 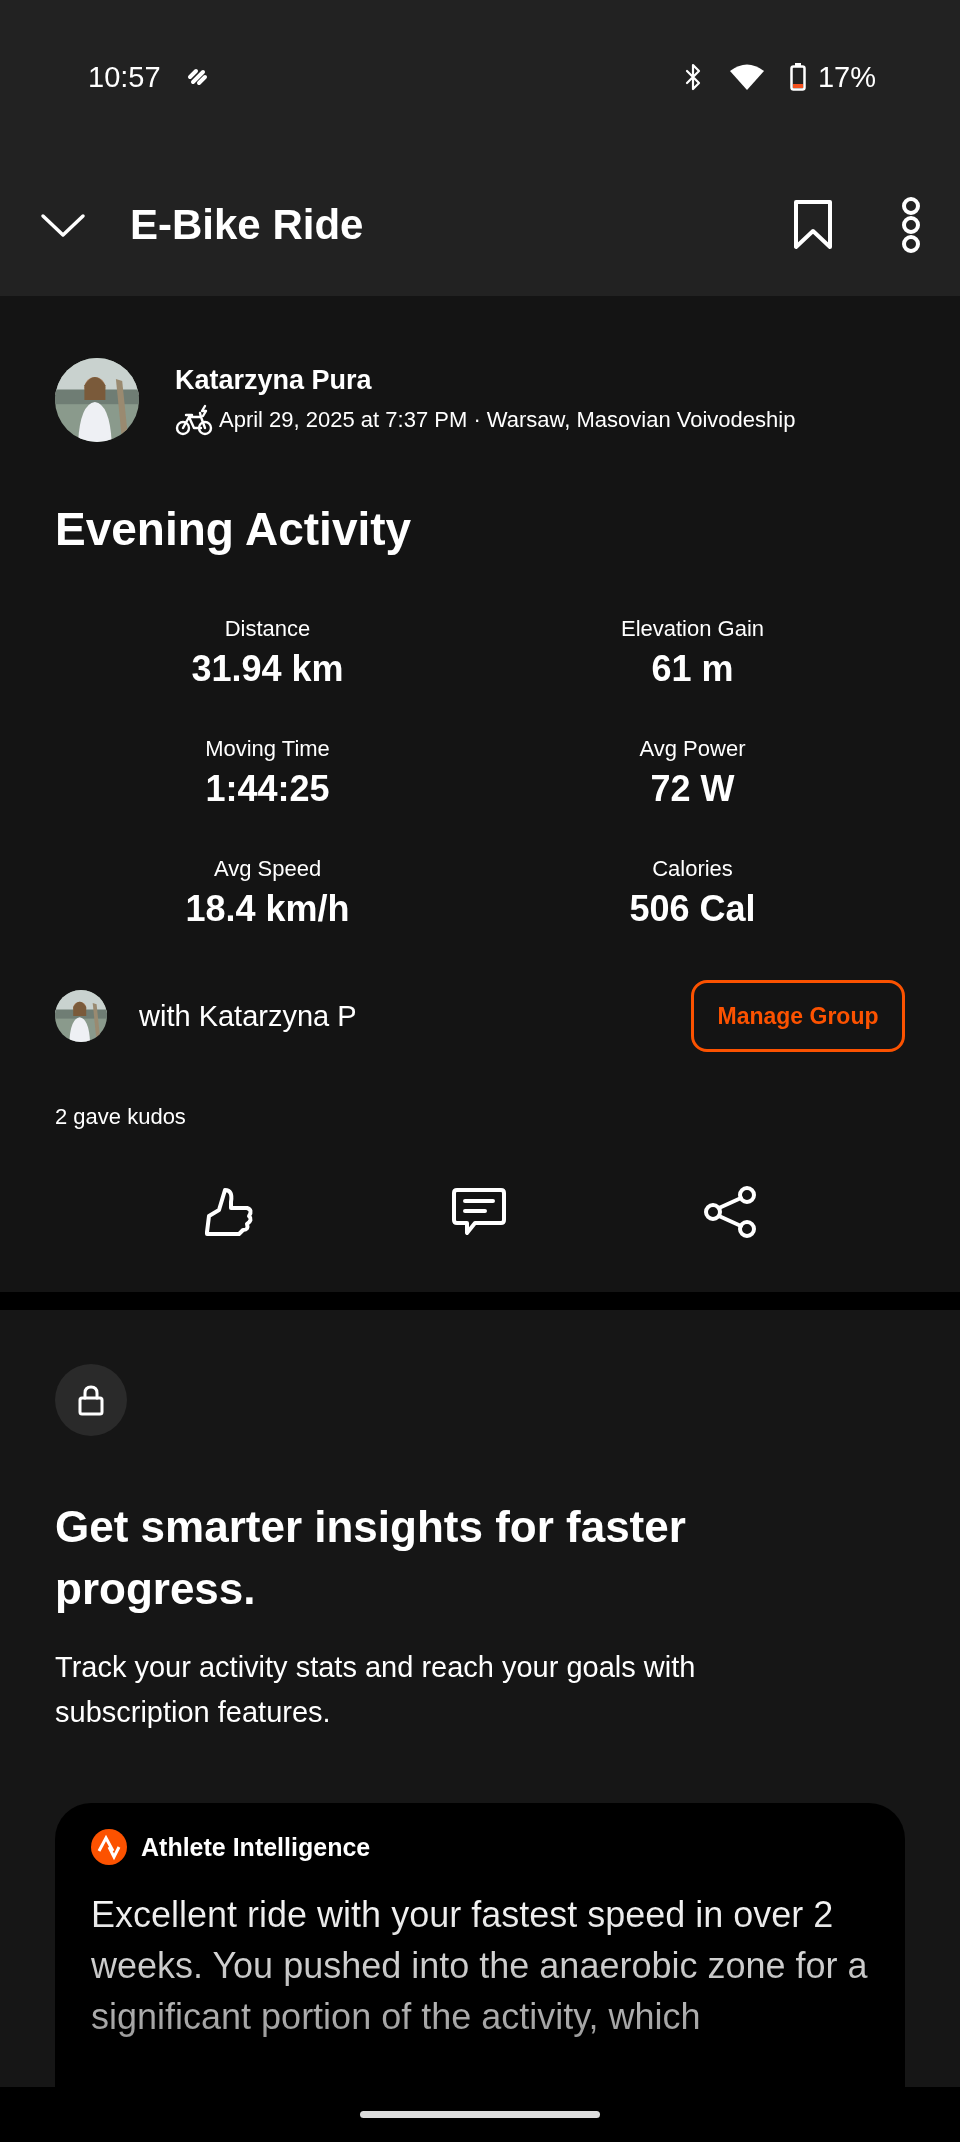 What do you see at coordinates (267, 789) in the screenshot?
I see `stat-value: 1:44:25` at bounding box center [267, 789].